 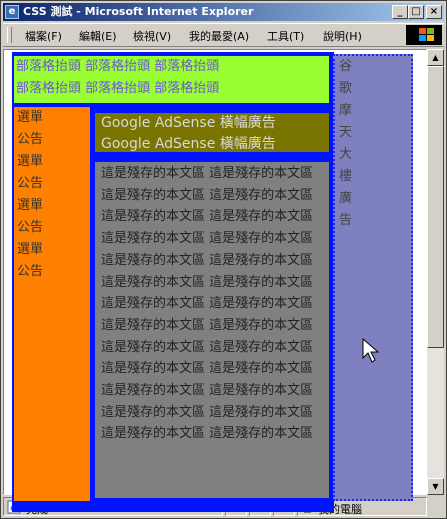 I want to click on maximize-button: □, so click(x=416, y=12).